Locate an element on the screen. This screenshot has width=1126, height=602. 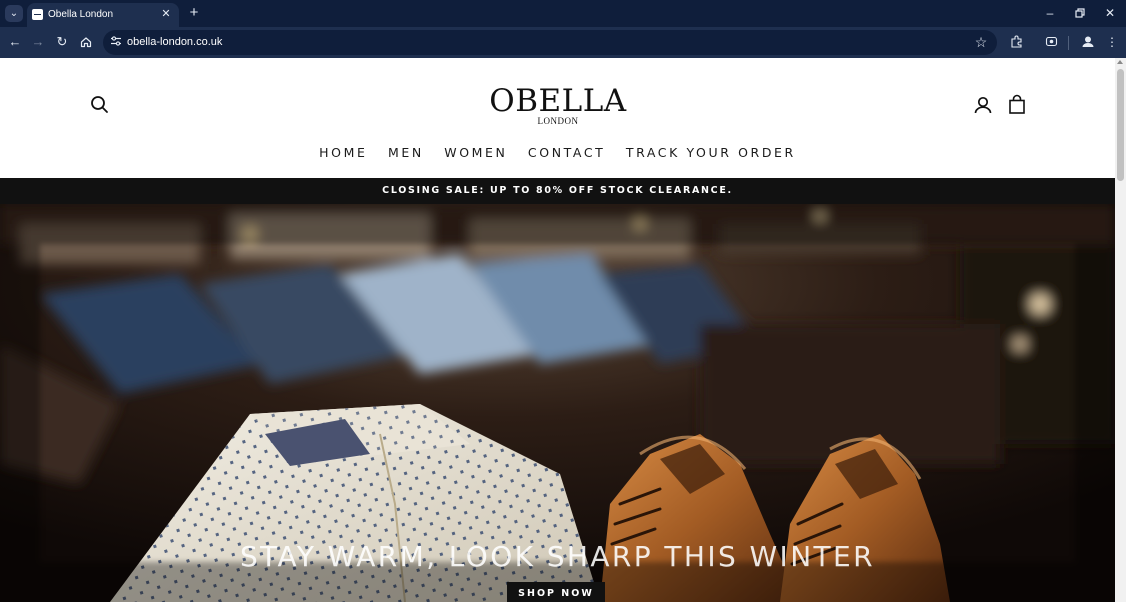
screenshot-icon is located at coordinates (1051, 42).